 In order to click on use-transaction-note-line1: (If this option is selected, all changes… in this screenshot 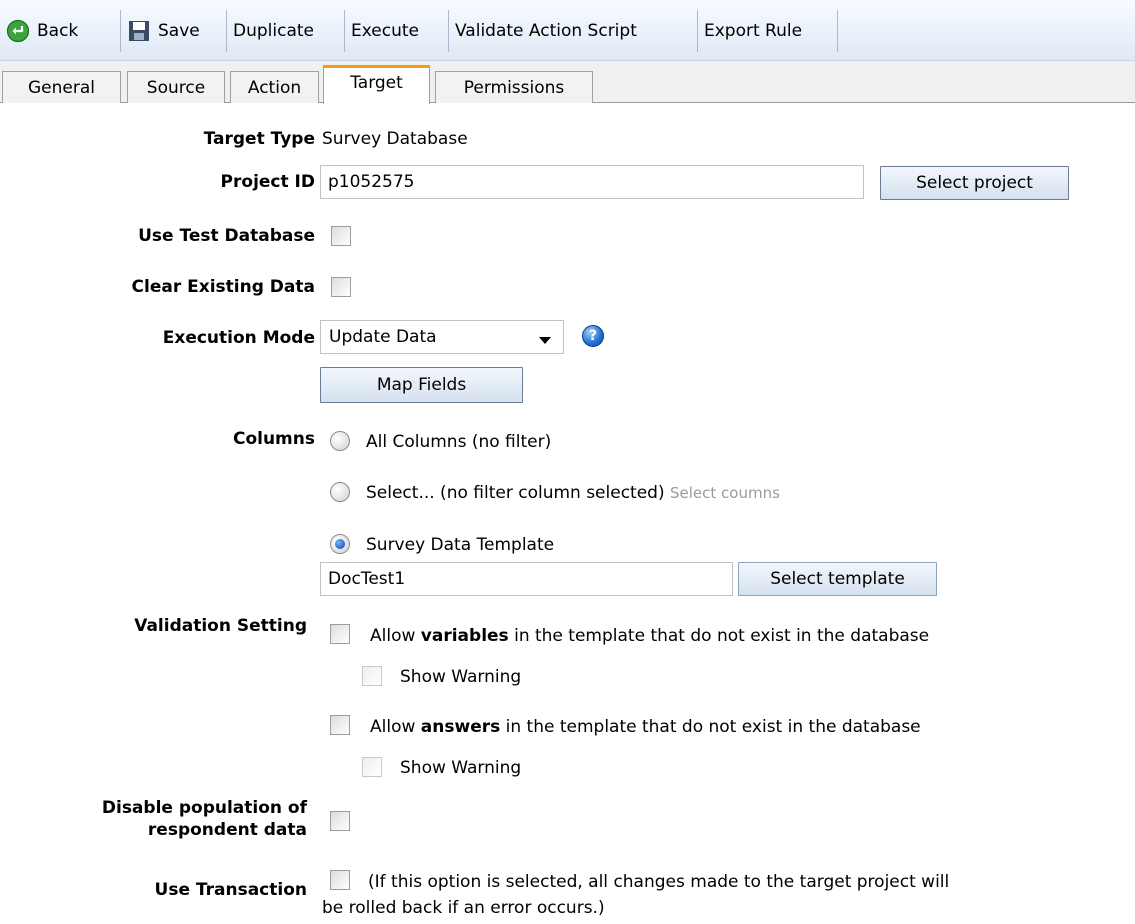, I will do `click(659, 882)`.